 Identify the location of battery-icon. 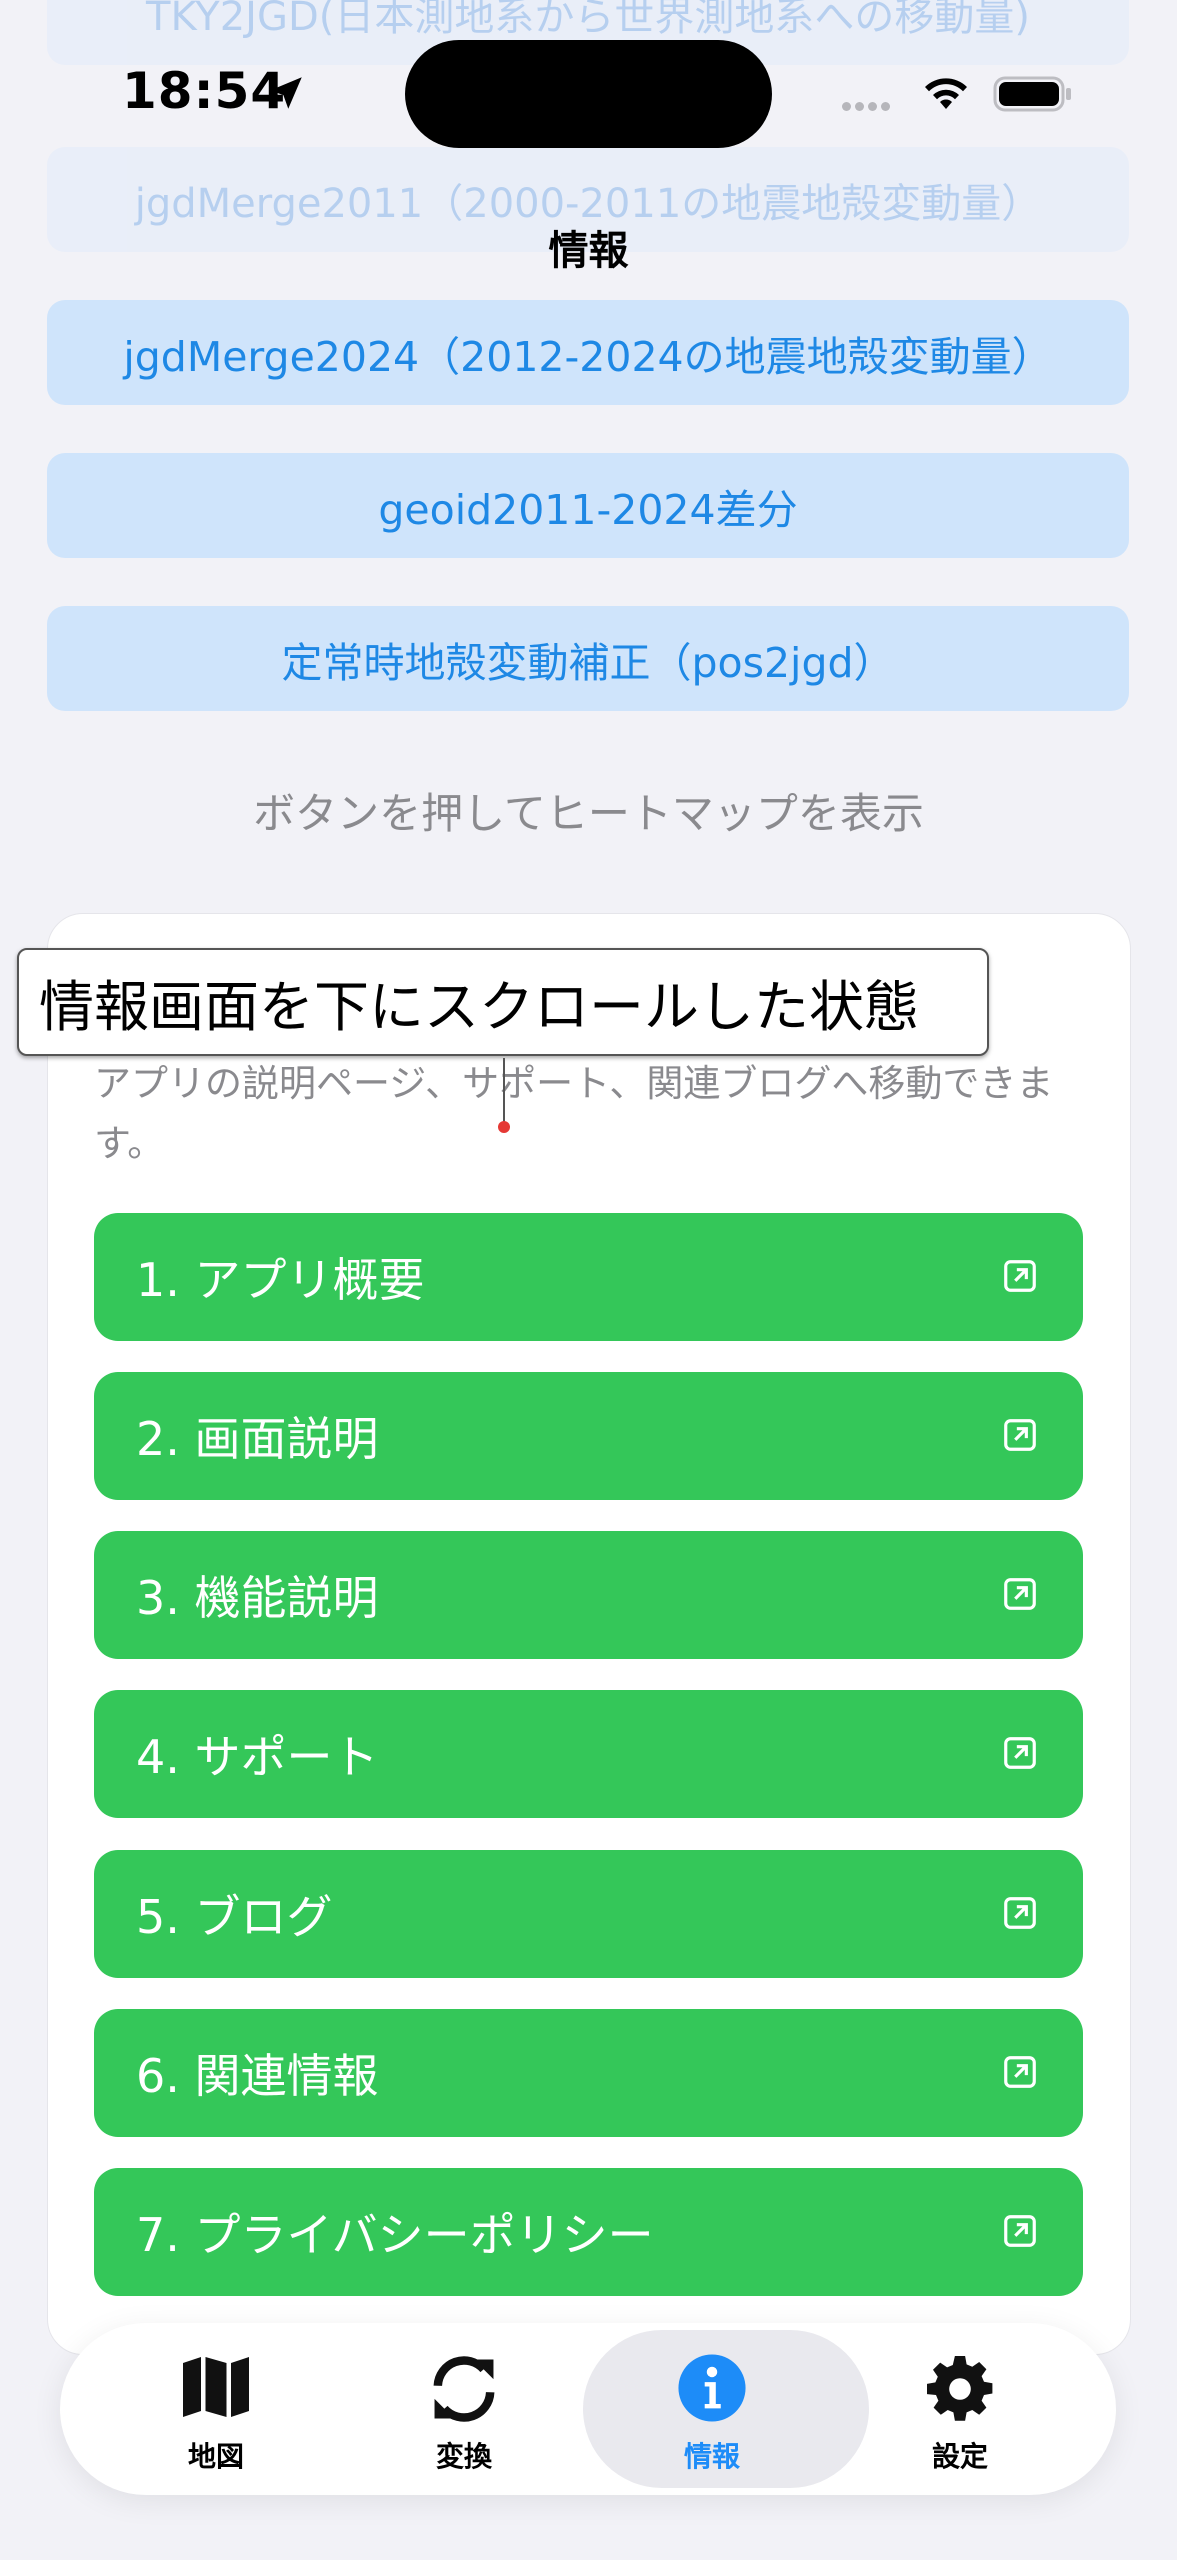
(1032, 94).